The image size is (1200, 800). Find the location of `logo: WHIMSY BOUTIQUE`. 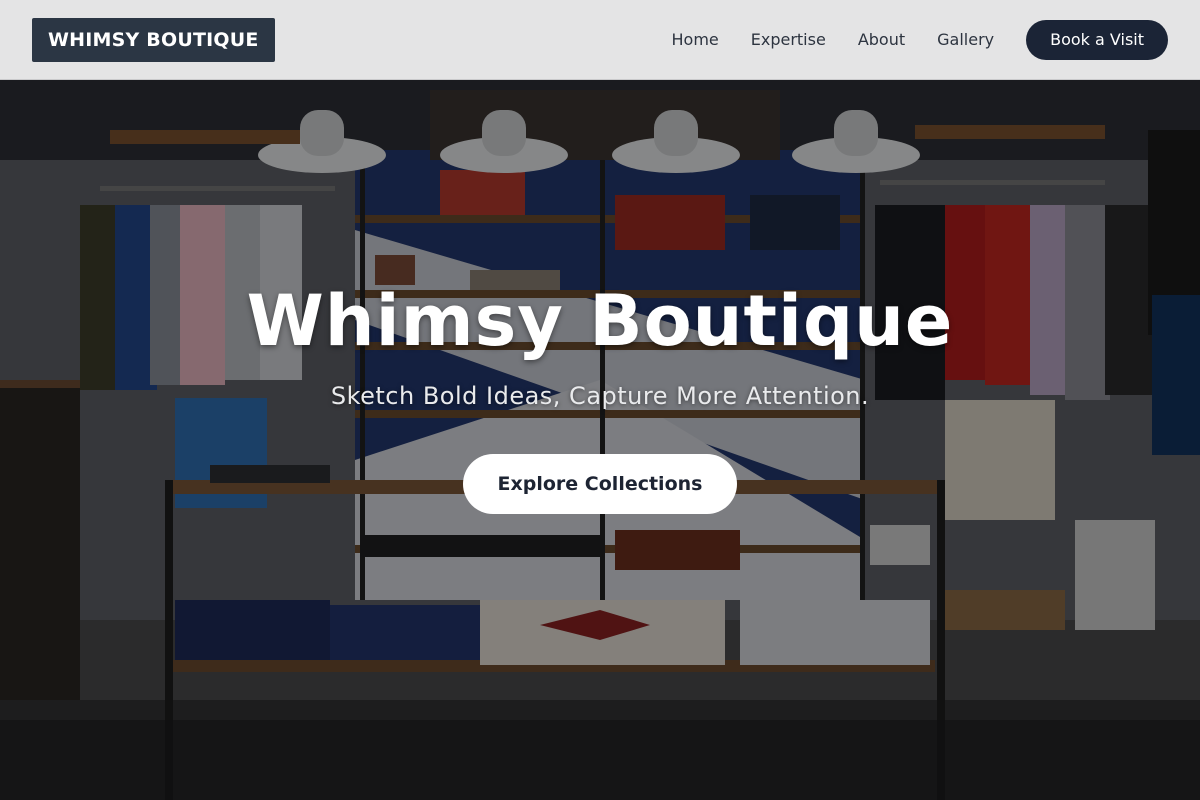

logo: WHIMSY BOUTIQUE is located at coordinates (153, 39).